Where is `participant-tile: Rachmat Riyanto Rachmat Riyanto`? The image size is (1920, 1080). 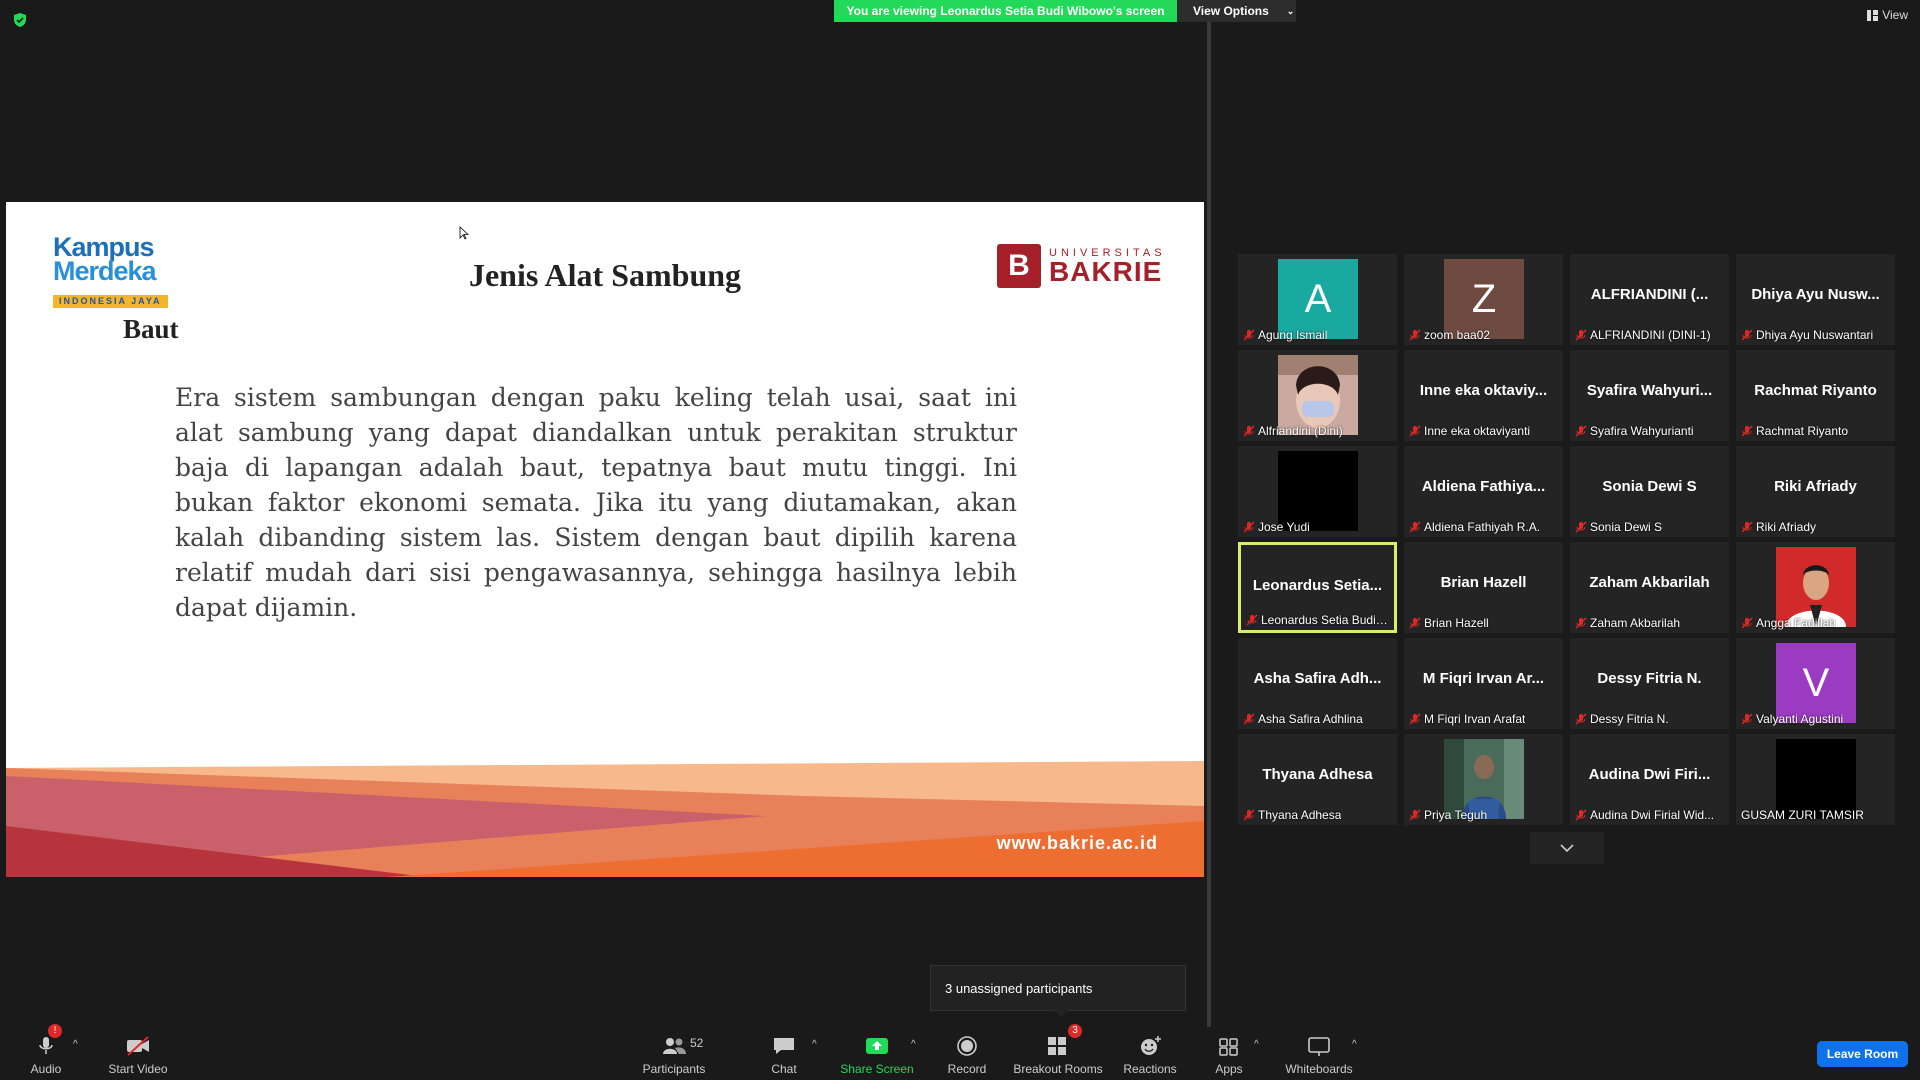 participant-tile: Rachmat Riyanto Rachmat Riyanto is located at coordinates (1815, 395).